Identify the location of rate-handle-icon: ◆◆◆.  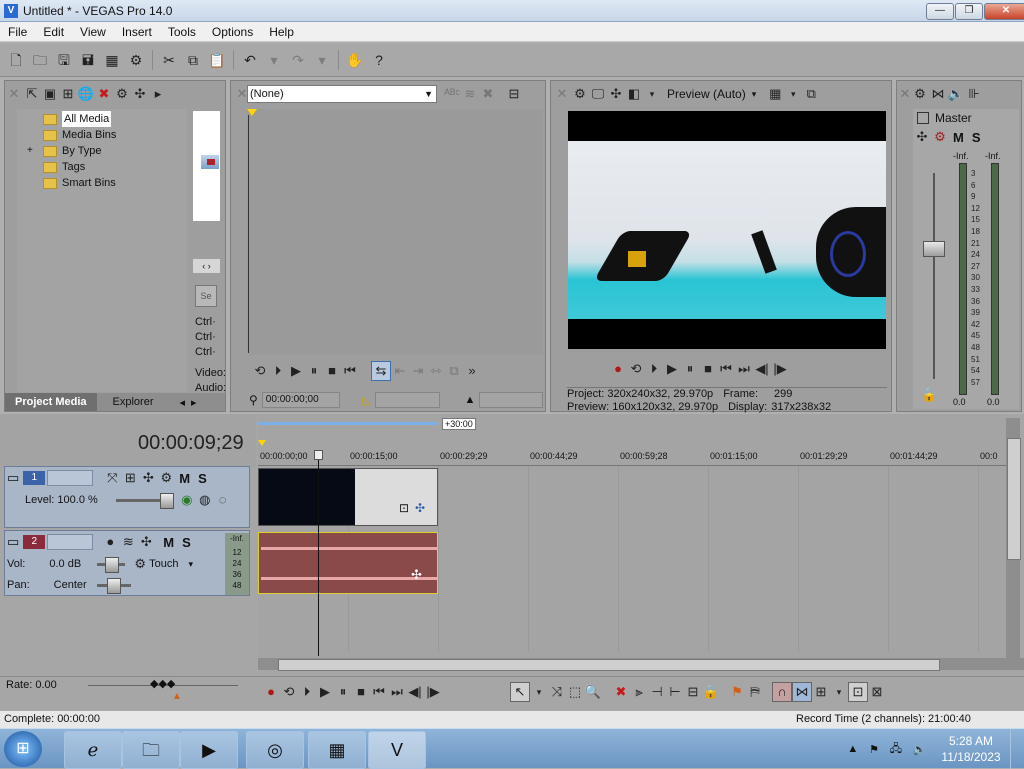
(162, 683).